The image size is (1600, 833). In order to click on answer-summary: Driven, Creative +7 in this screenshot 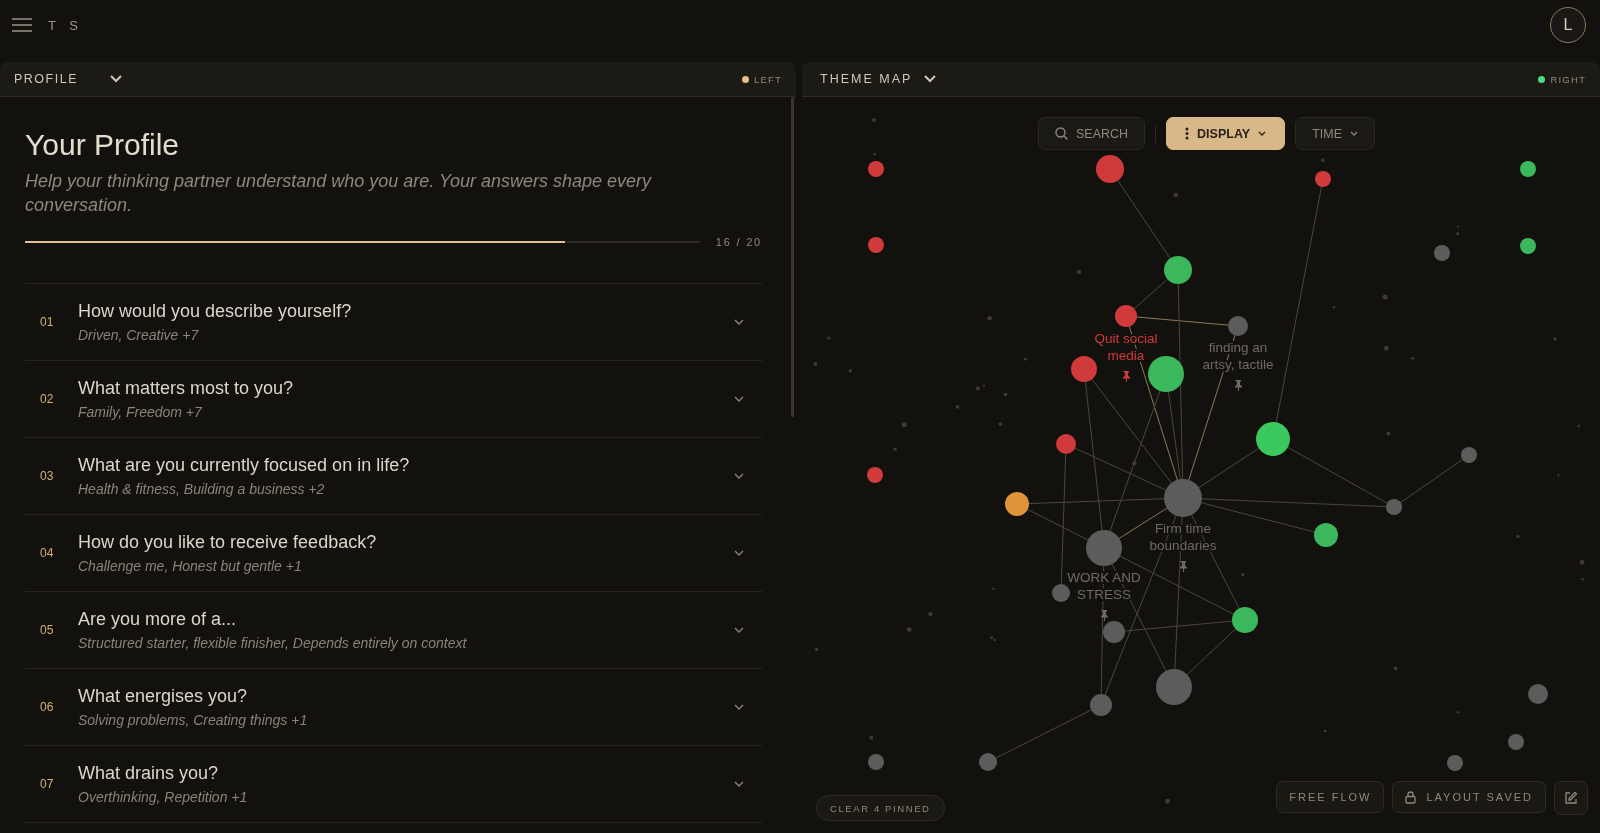, I will do `click(139, 335)`.